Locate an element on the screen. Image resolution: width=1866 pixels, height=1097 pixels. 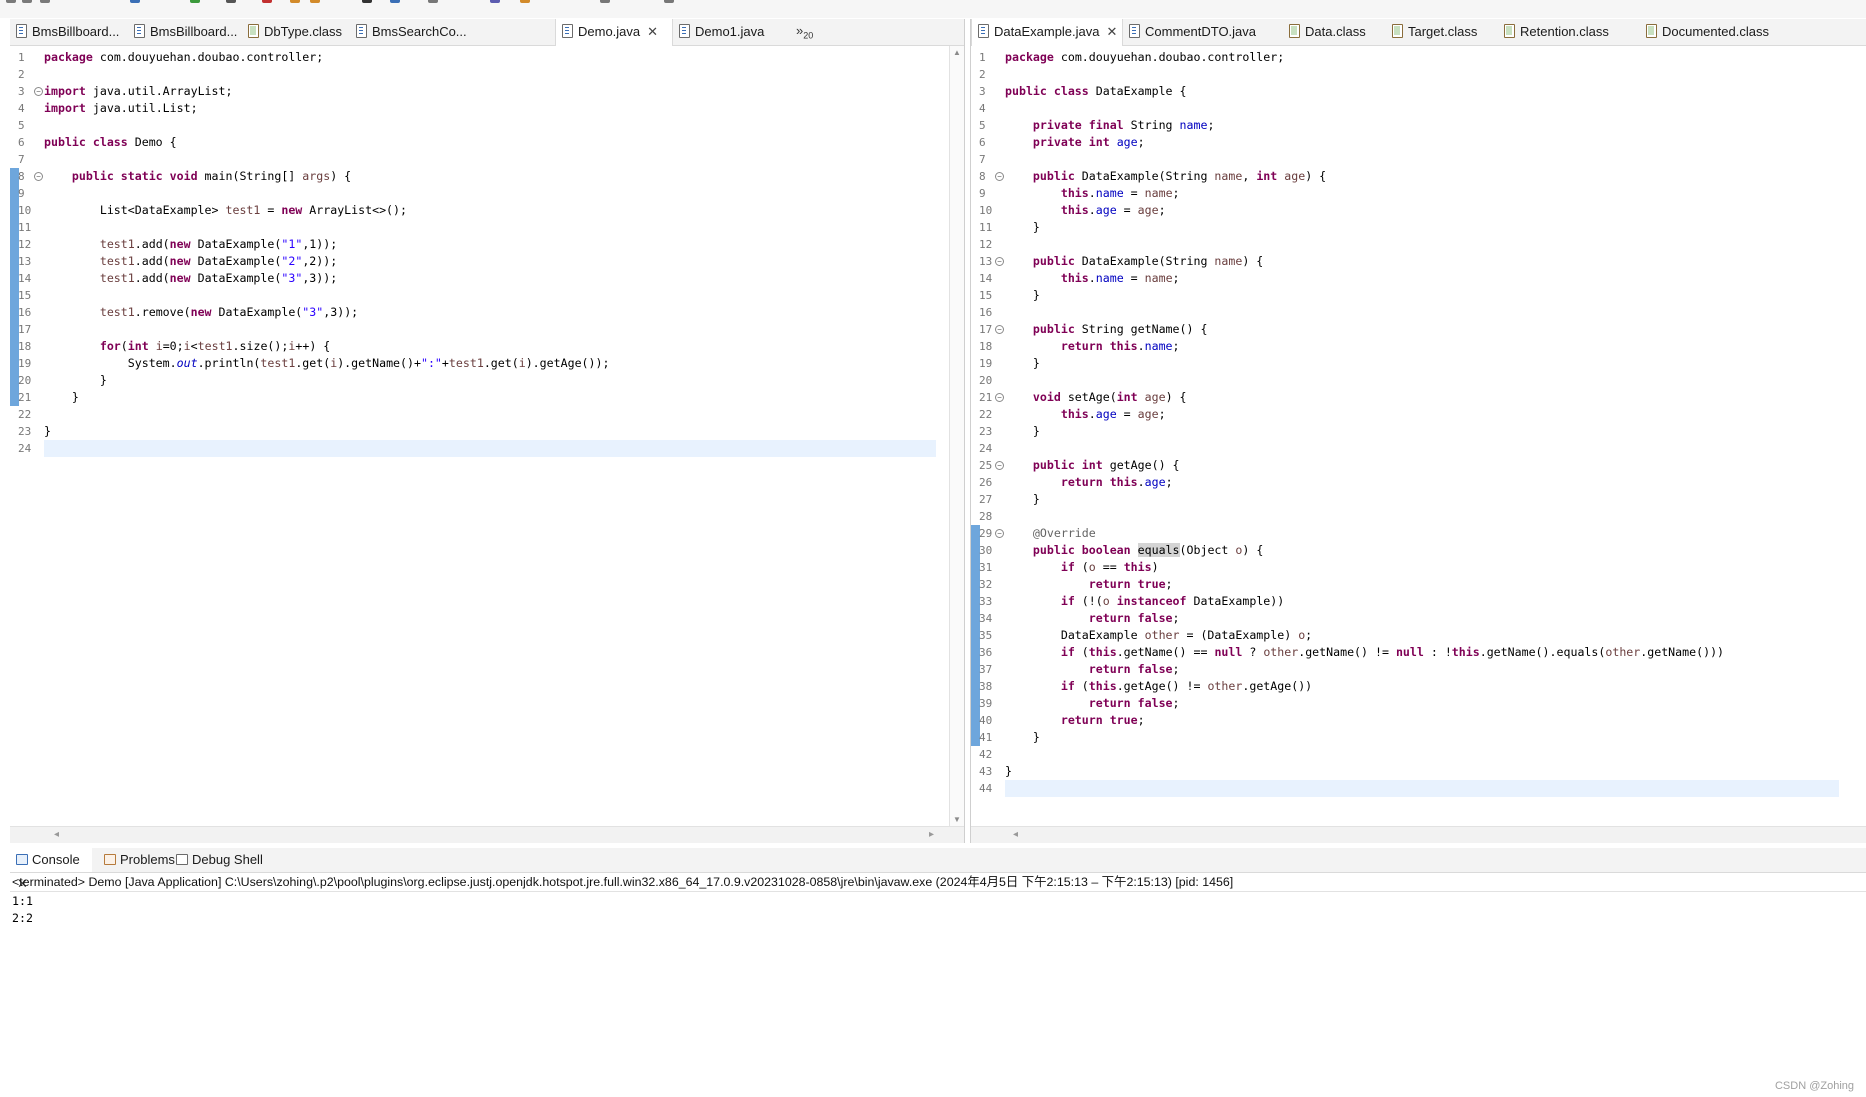
code-line: if (this.getAge() != other.getAge()) is located at coordinates (1422, 686).